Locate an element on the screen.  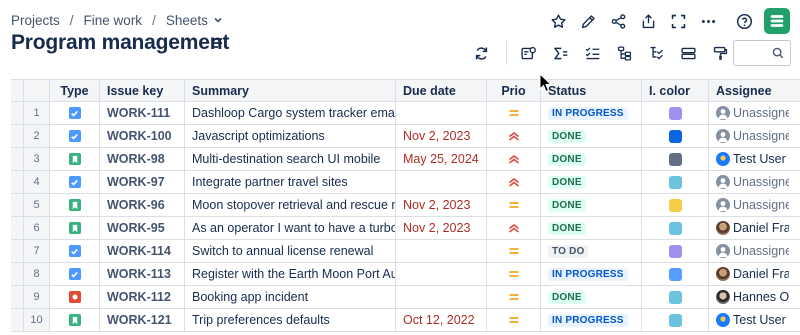
issue-key-cell: WORK-97 is located at coordinates (142, 182).